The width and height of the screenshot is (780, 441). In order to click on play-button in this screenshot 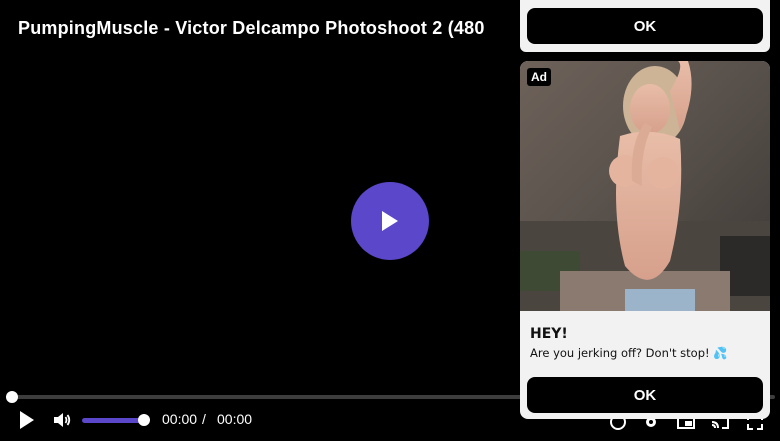, I will do `click(27, 420)`.